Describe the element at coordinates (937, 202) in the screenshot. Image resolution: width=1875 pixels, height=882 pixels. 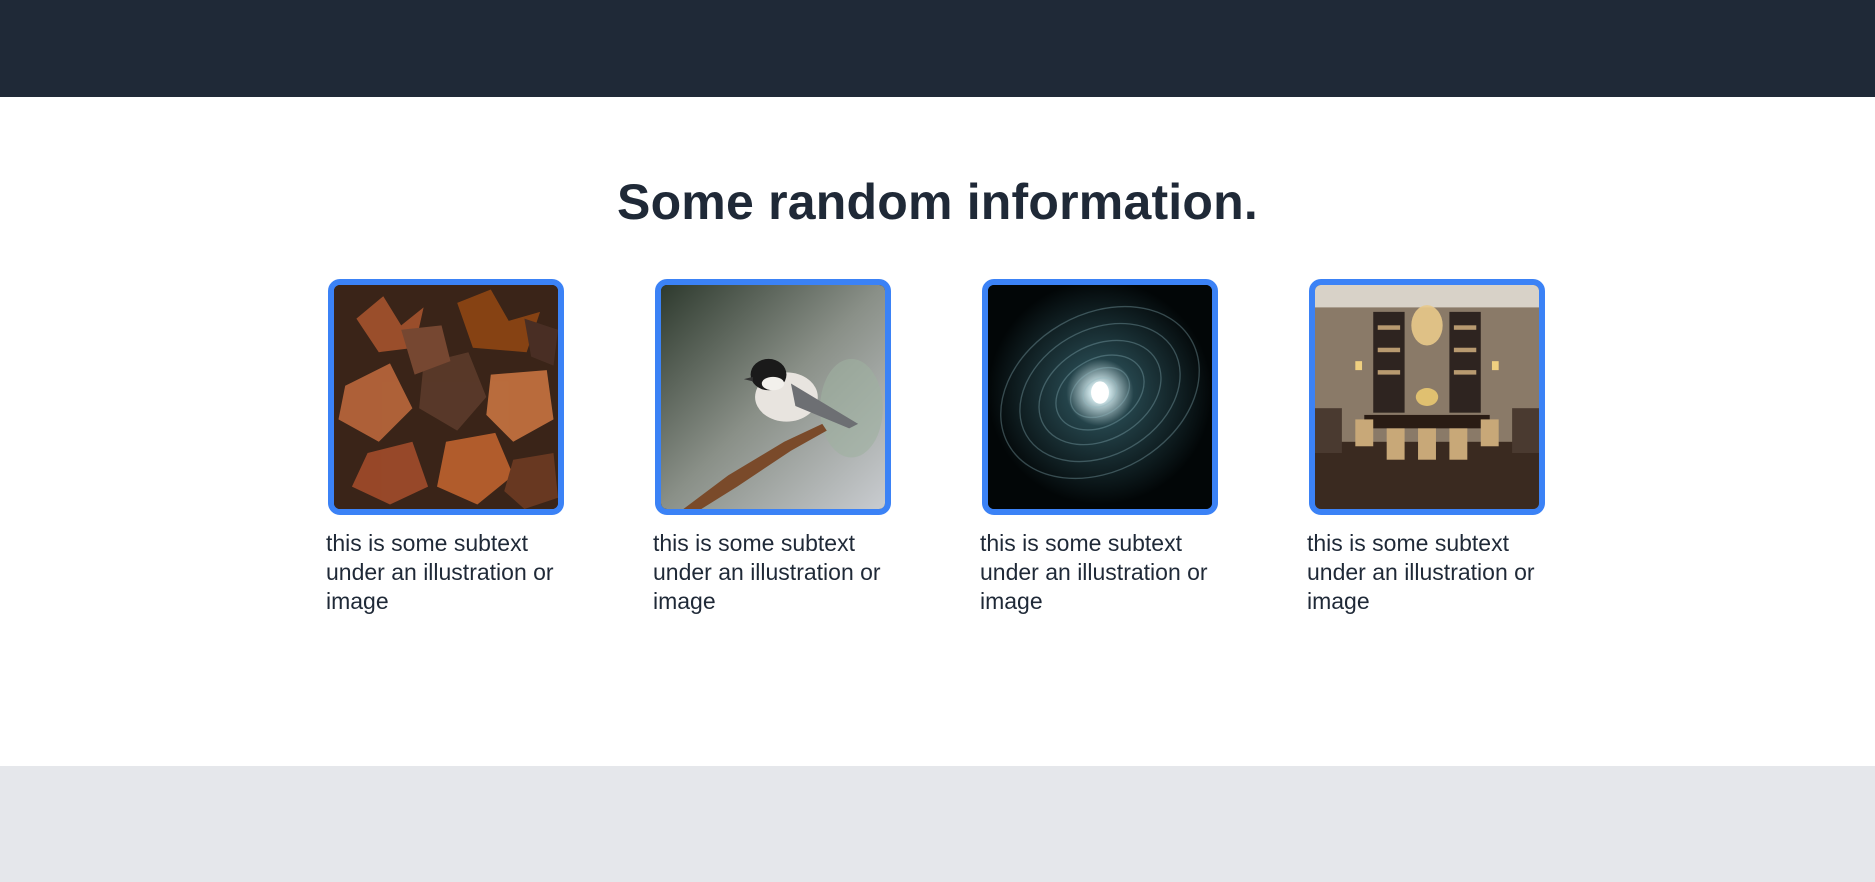
I see `page-title: Some random information.` at that location.